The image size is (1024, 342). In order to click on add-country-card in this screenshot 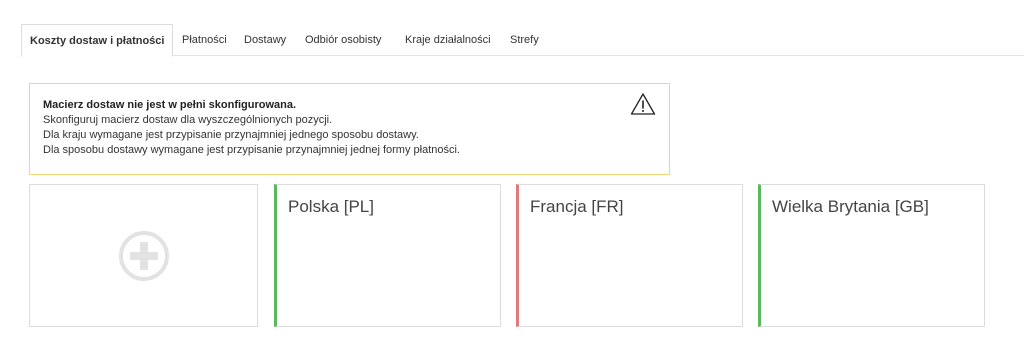, I will do `click(143, 255)`.